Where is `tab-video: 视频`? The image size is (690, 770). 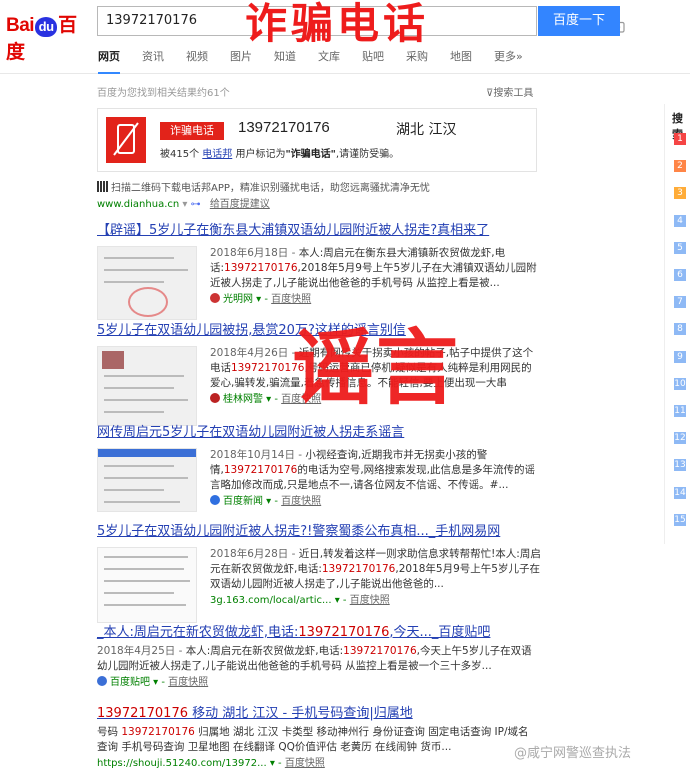 tab-video: 视频 is located at coordinates (197, 61).